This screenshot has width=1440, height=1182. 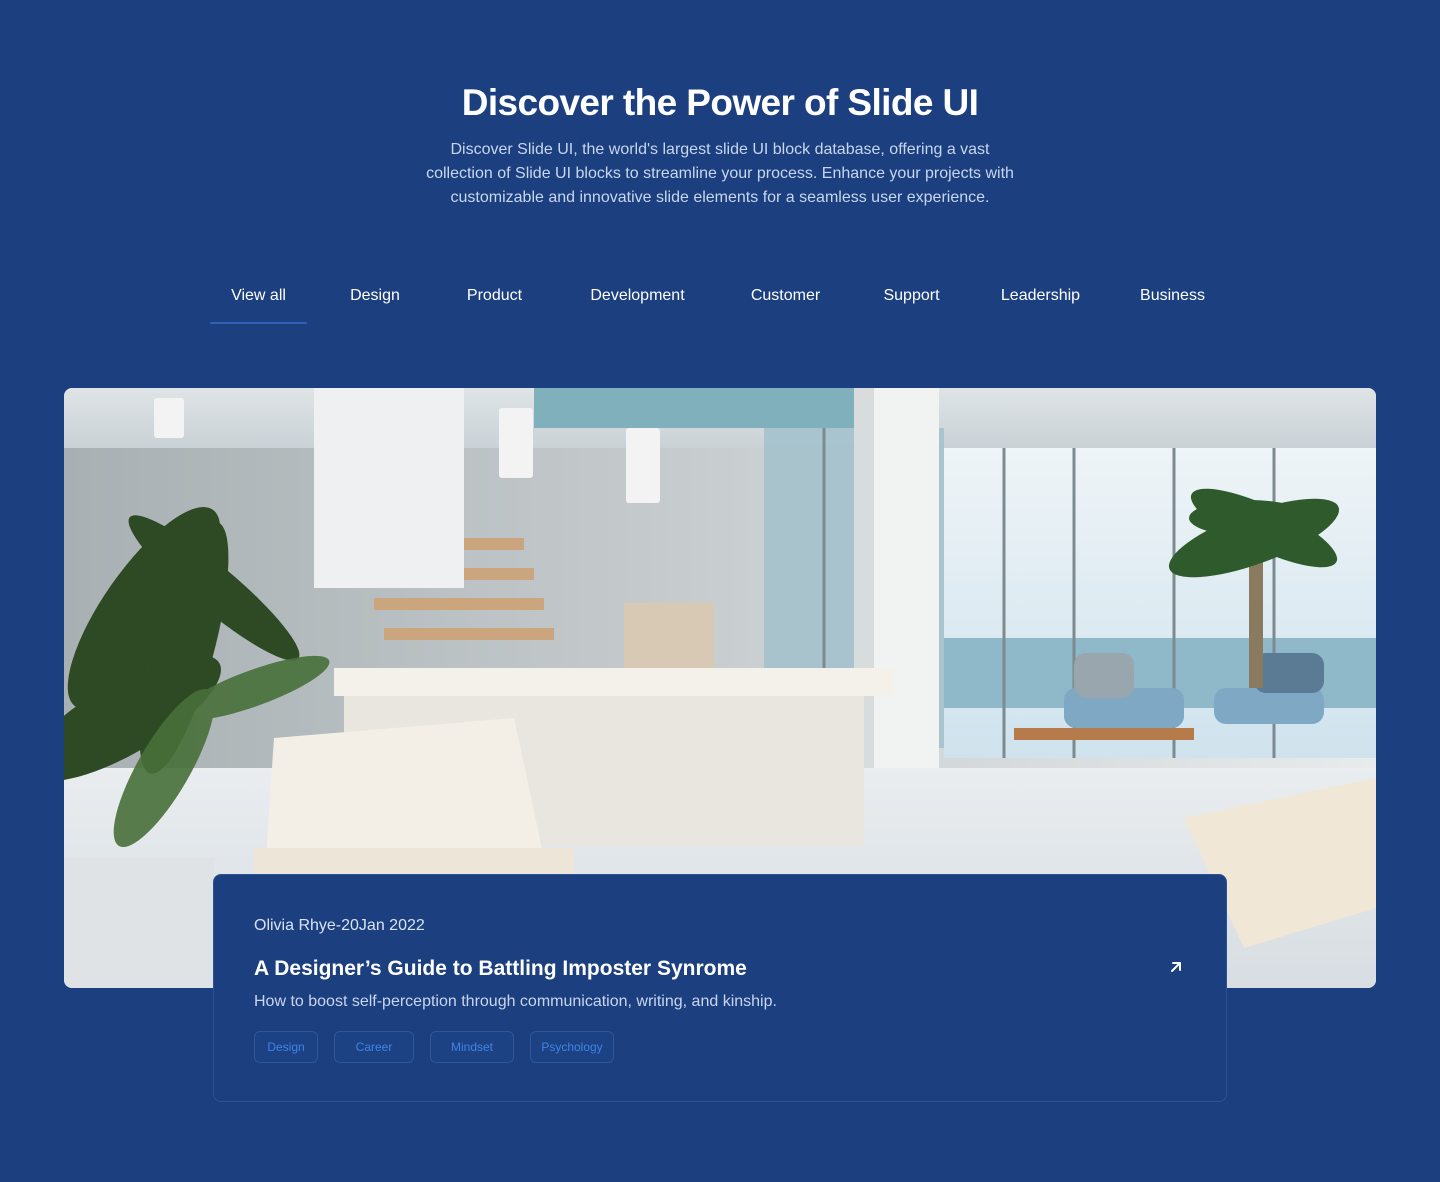 I want to click on tag-psychology: Psychology, so click(x=572, y=1047).